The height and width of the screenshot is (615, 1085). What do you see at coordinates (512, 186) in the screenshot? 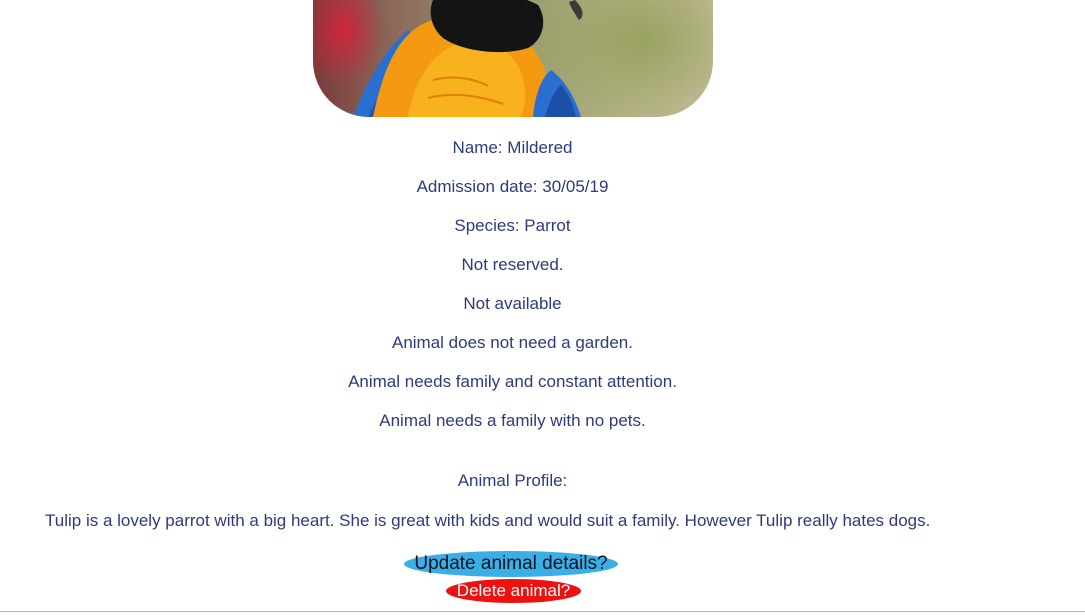
I see `admission-date: Admission date: 30/05/19` at bounding box center [512, 186].